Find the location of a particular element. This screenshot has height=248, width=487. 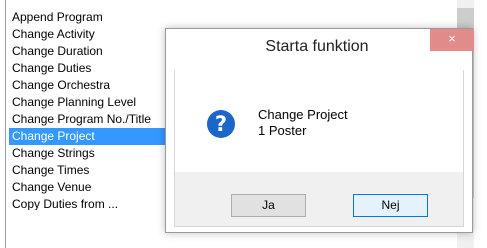

list-item: Change Program No./Title is located at coordinates (88, 119).